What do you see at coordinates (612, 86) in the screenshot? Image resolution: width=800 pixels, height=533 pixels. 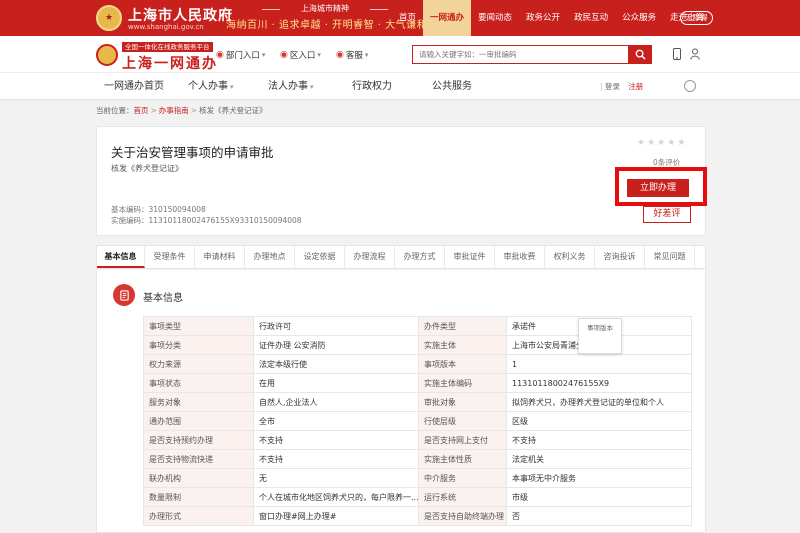 I see `login-link: 登录` at bounding box center [612, 86].